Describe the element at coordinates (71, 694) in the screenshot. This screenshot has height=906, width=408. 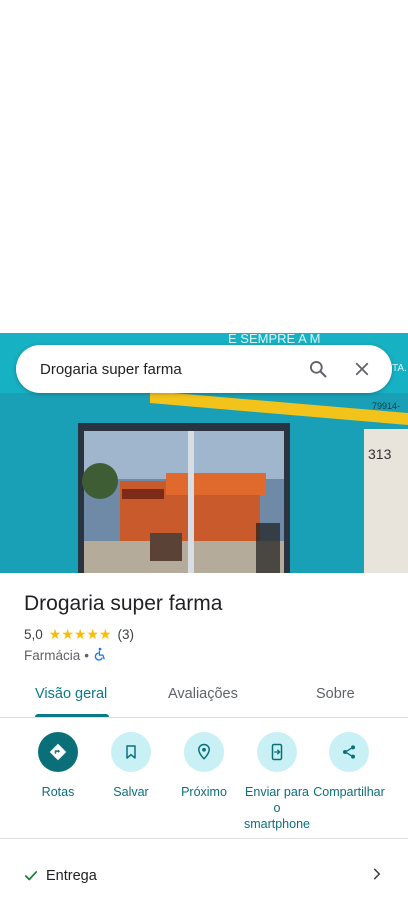
I see `tab-overview: Visão geral` at that location.